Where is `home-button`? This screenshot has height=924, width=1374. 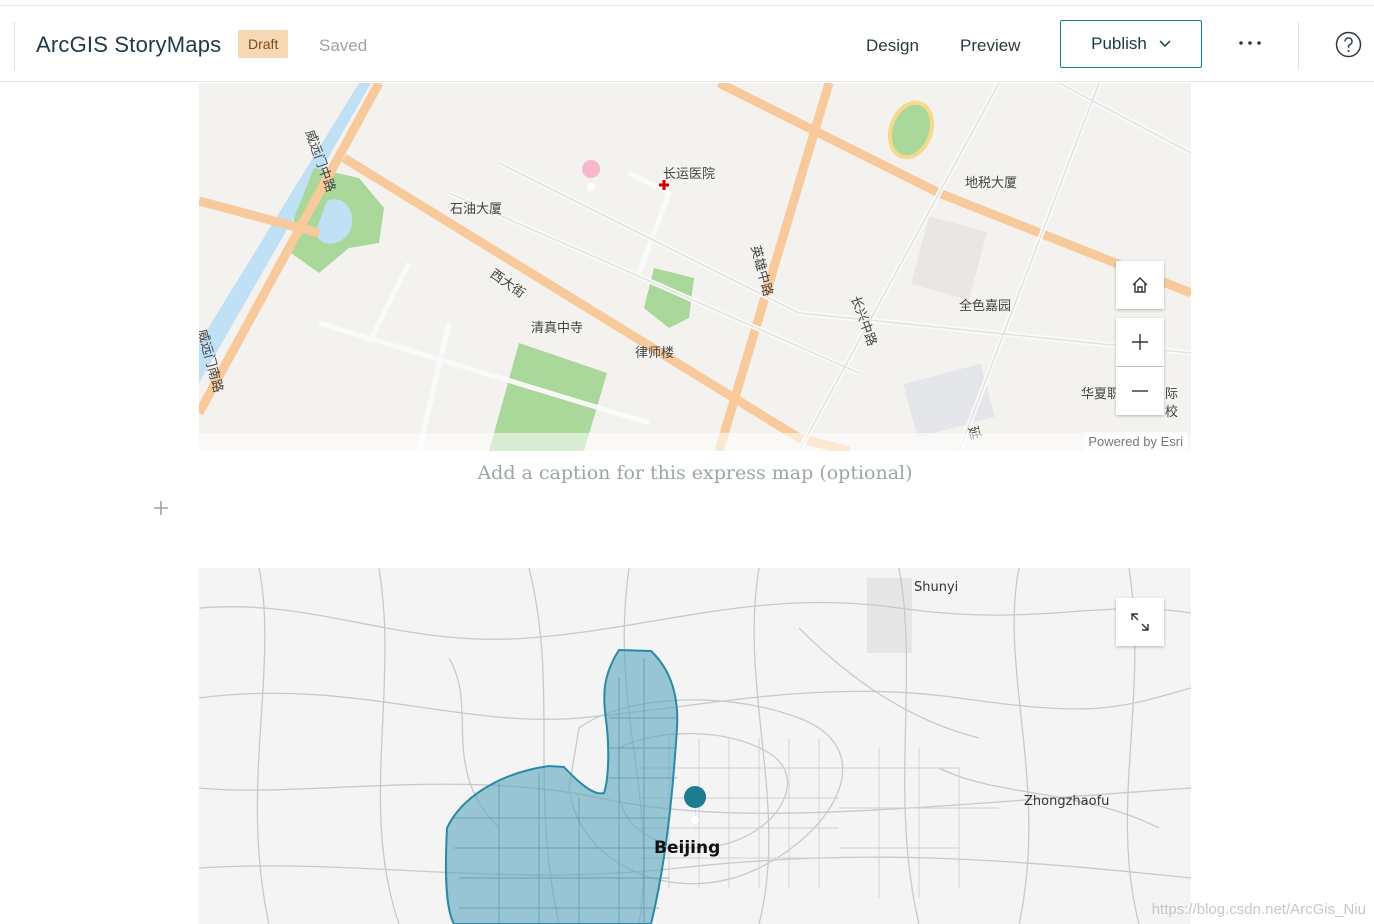 home-button is located at coordinates (1140, 285).